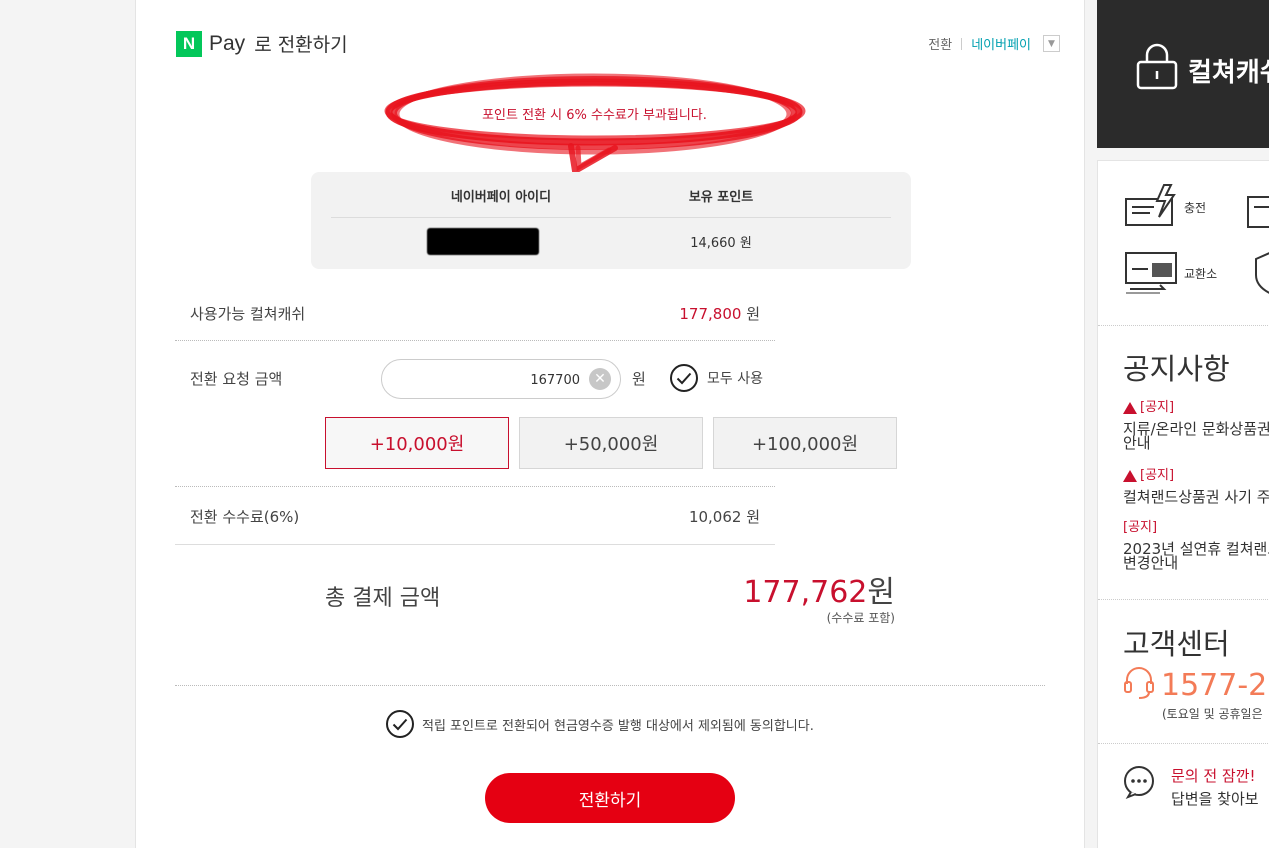  What do you see at coordinates (501, 197) in the screenshot?
I see `col-naverpay-id: 네이버페이 아이디` at bounding box center [501, 197].